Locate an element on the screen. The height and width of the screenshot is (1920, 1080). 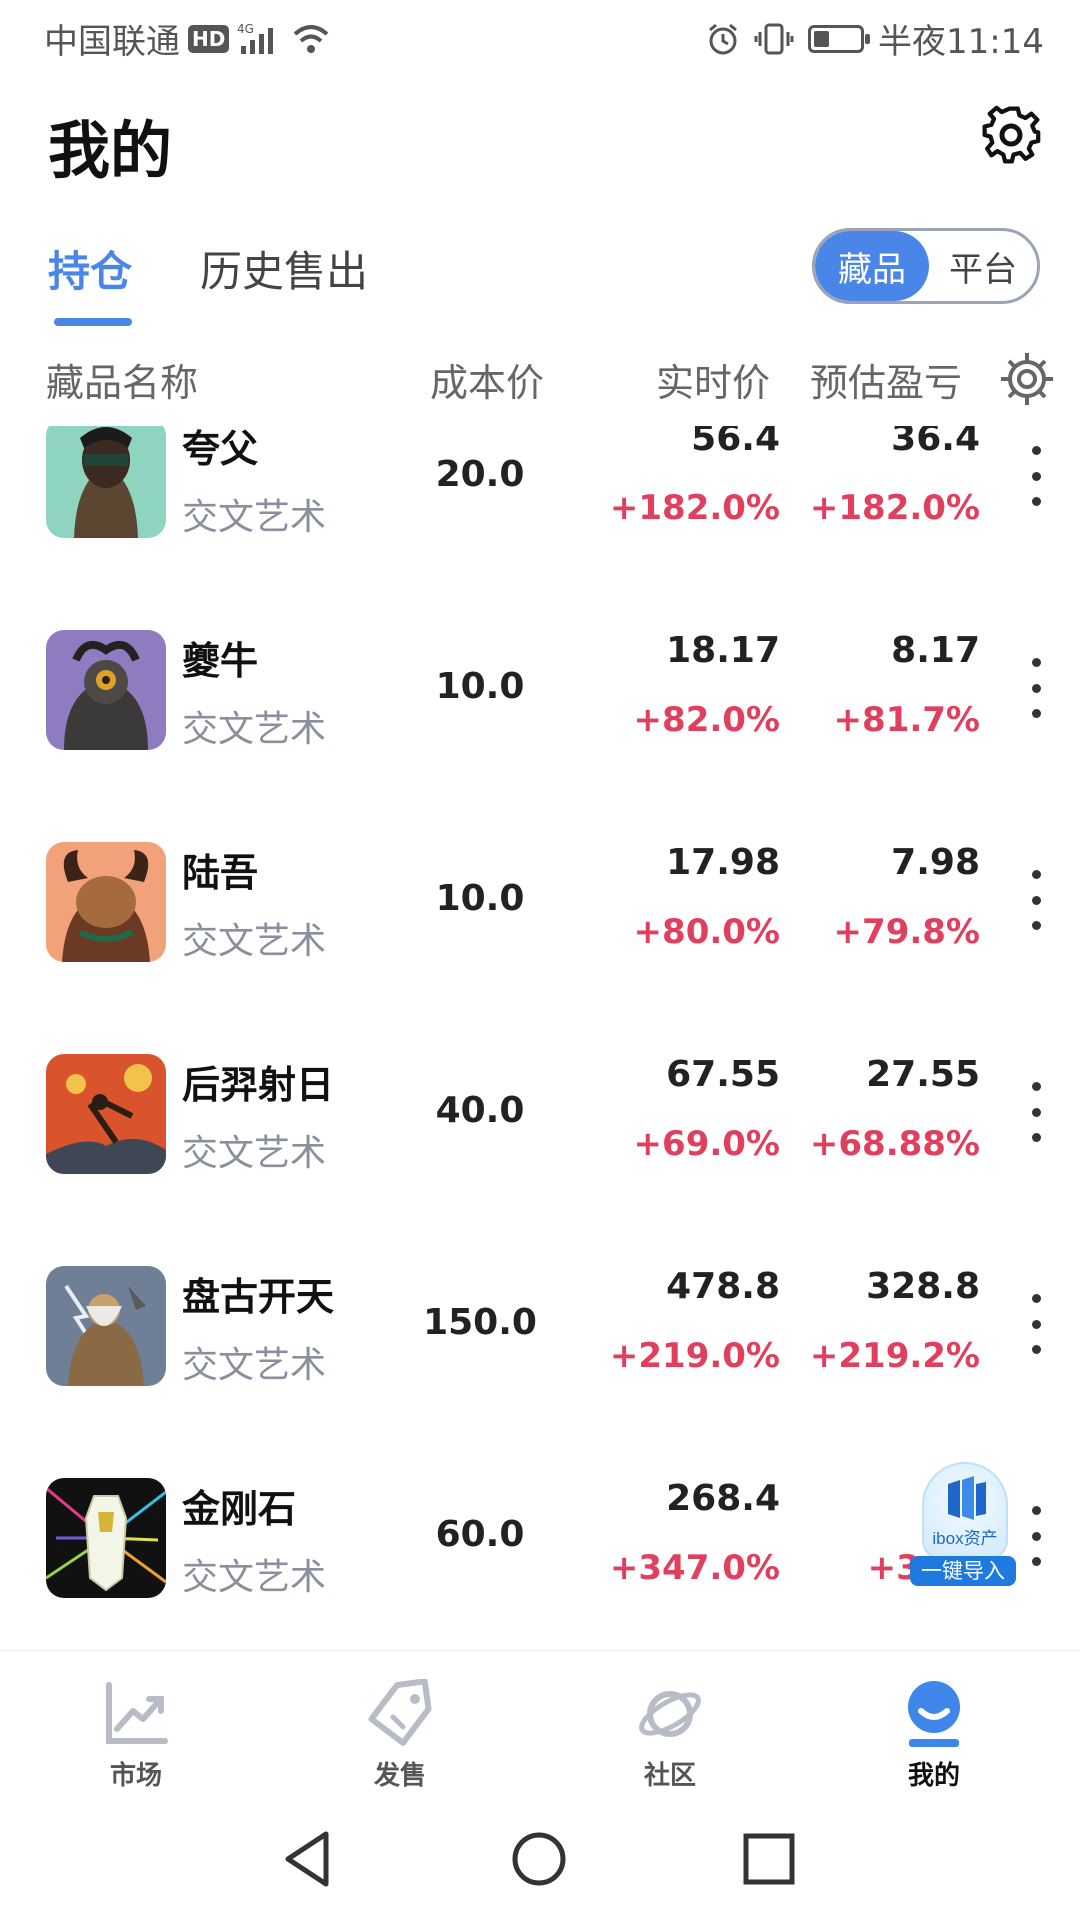
item-name: 夸父 is located at coordinates (220, 449).